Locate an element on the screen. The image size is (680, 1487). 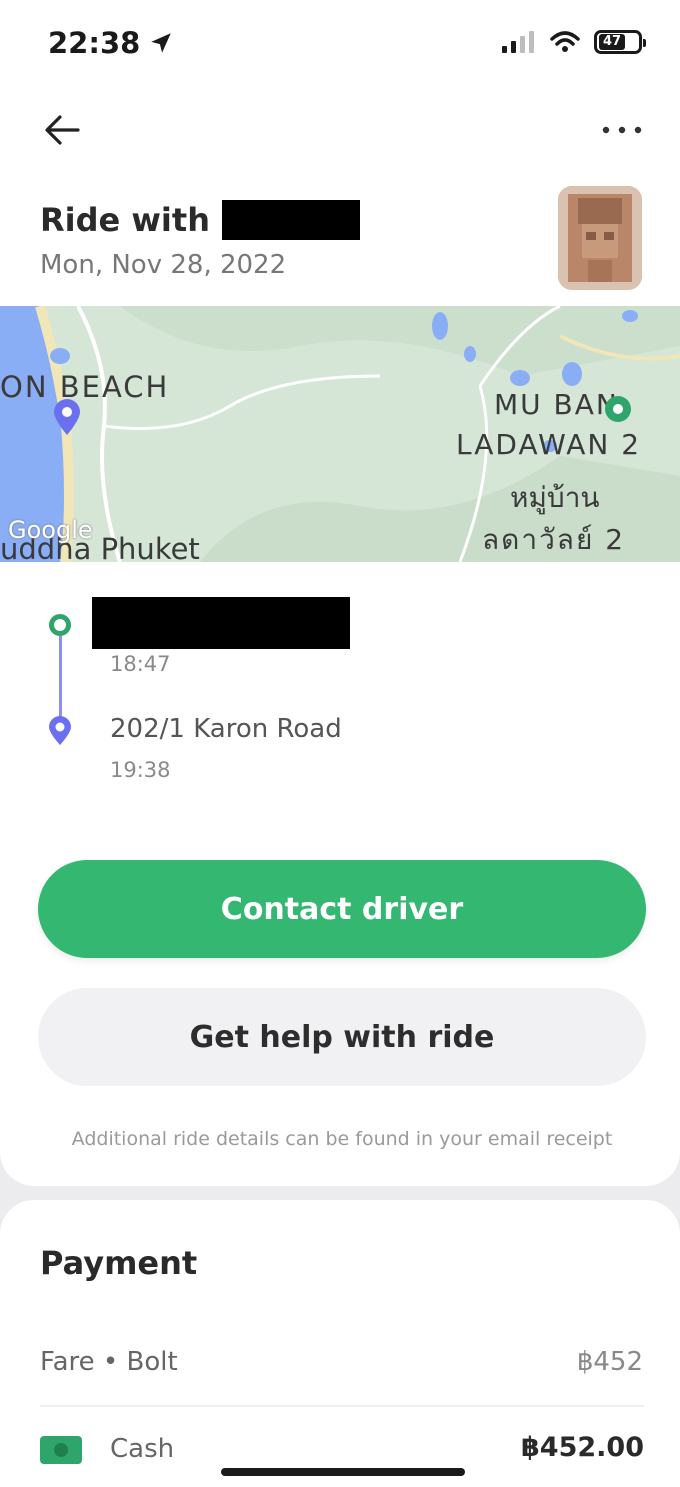
get-help-button: Get help with ride is located at coordinates (342, 1037).